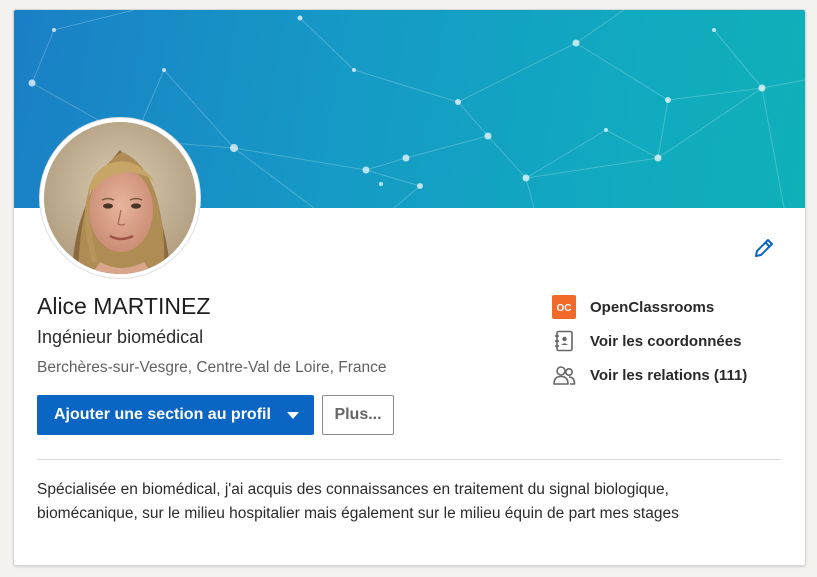  What do you see at coordinates (666, 341) in the screenshot?
I see `sidebar-item-label: Voir les coordonnées` at bounding box center [666, 341].